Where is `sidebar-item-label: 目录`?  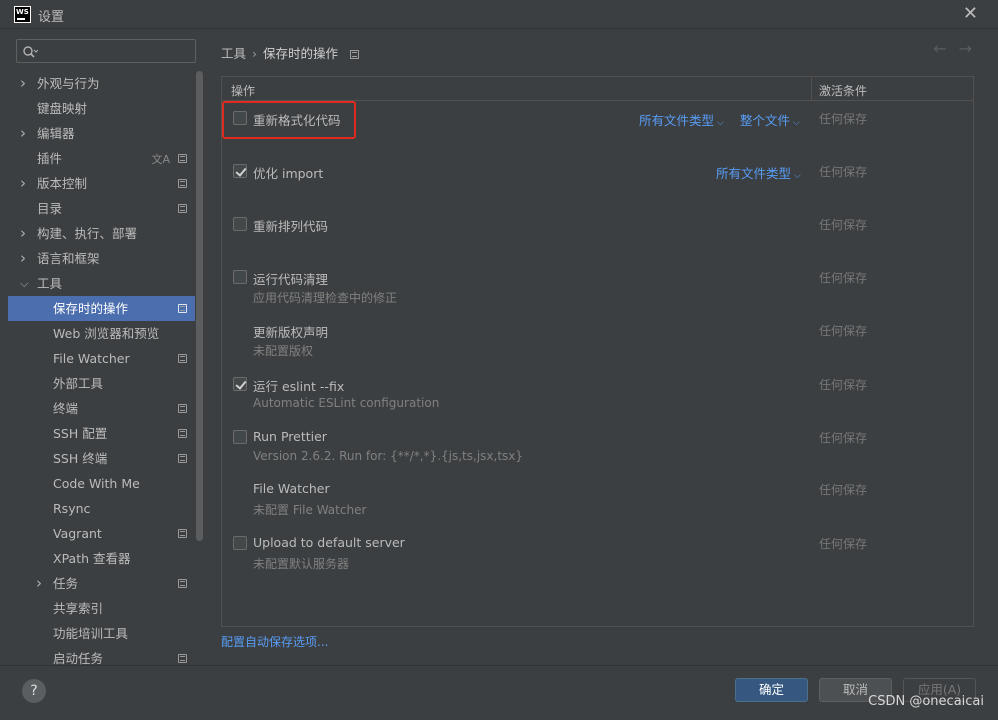 sidebar-item-label: 目录 is located at coordinates (50, 208).